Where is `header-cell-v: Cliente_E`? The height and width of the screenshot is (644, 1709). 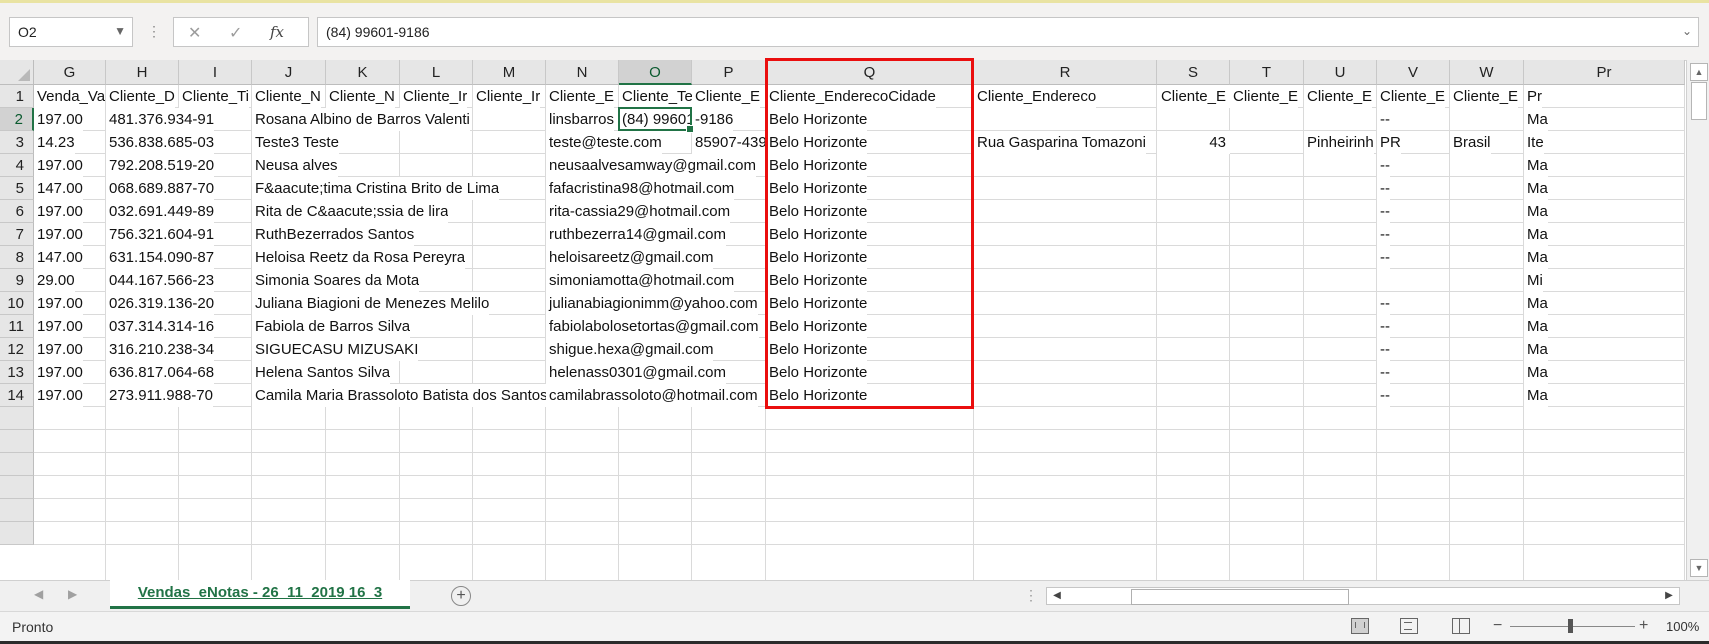 header-cell-v: Cliente_E is located at coordinates (1411, 96).